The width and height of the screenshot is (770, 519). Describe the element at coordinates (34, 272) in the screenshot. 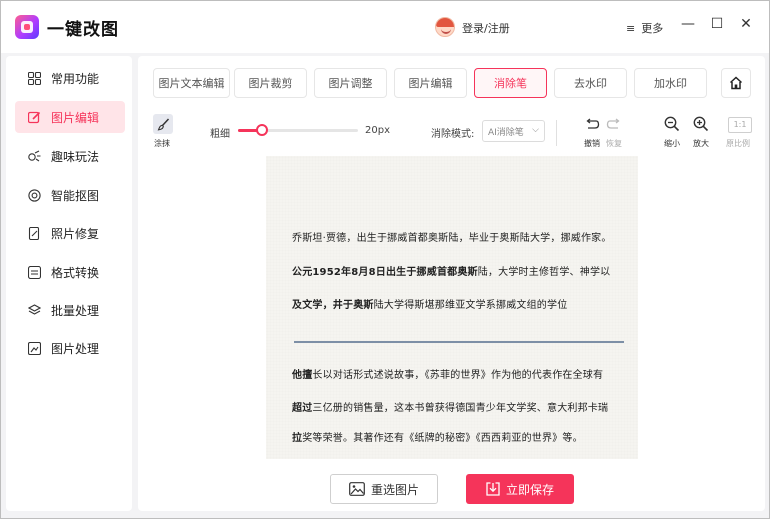

I see `convert-icon` at that location.